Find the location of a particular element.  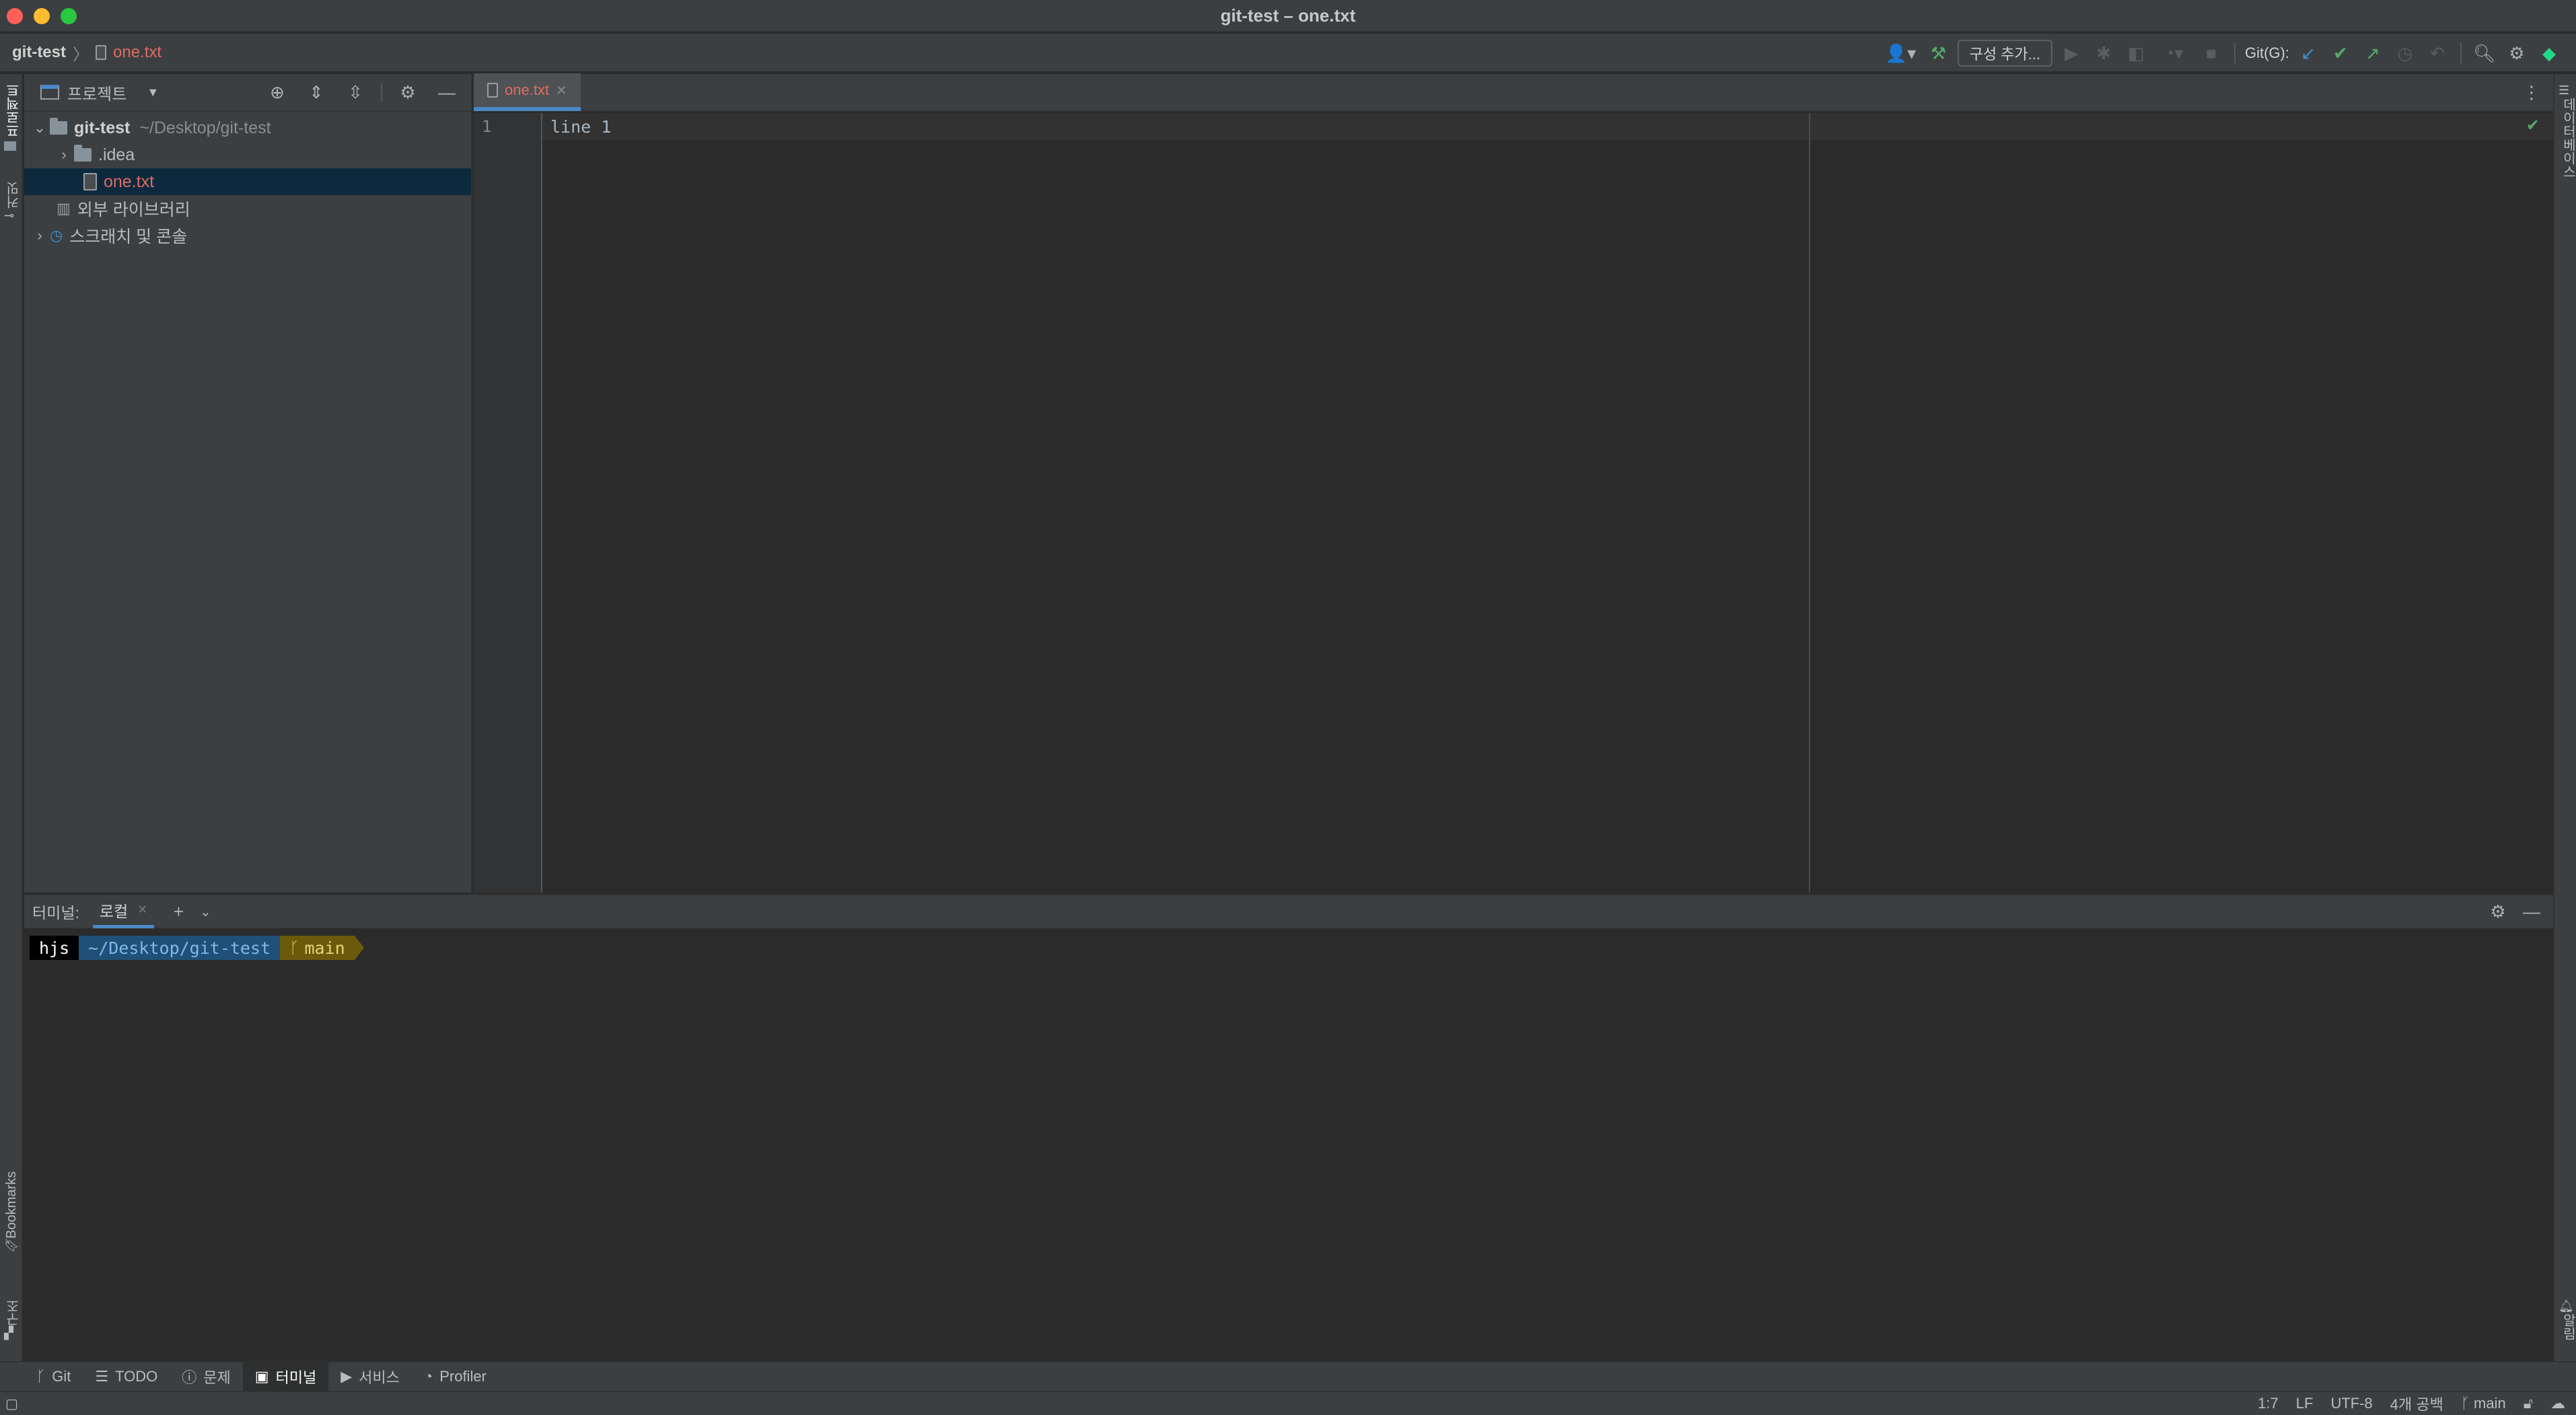

terminal-tool-button: ▣ 터미널 is located at coordinates (285, 1376).